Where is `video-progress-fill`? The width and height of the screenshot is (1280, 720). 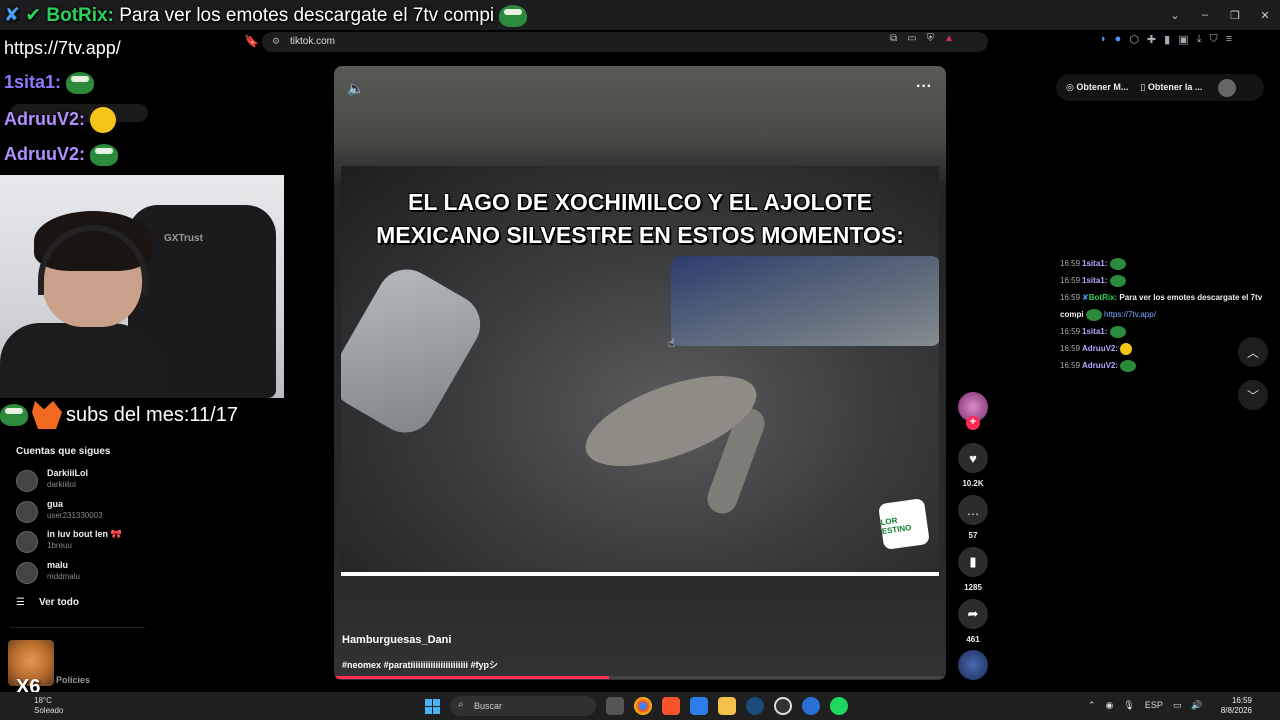 video-progress-fill is located at coordinates (472, 677).